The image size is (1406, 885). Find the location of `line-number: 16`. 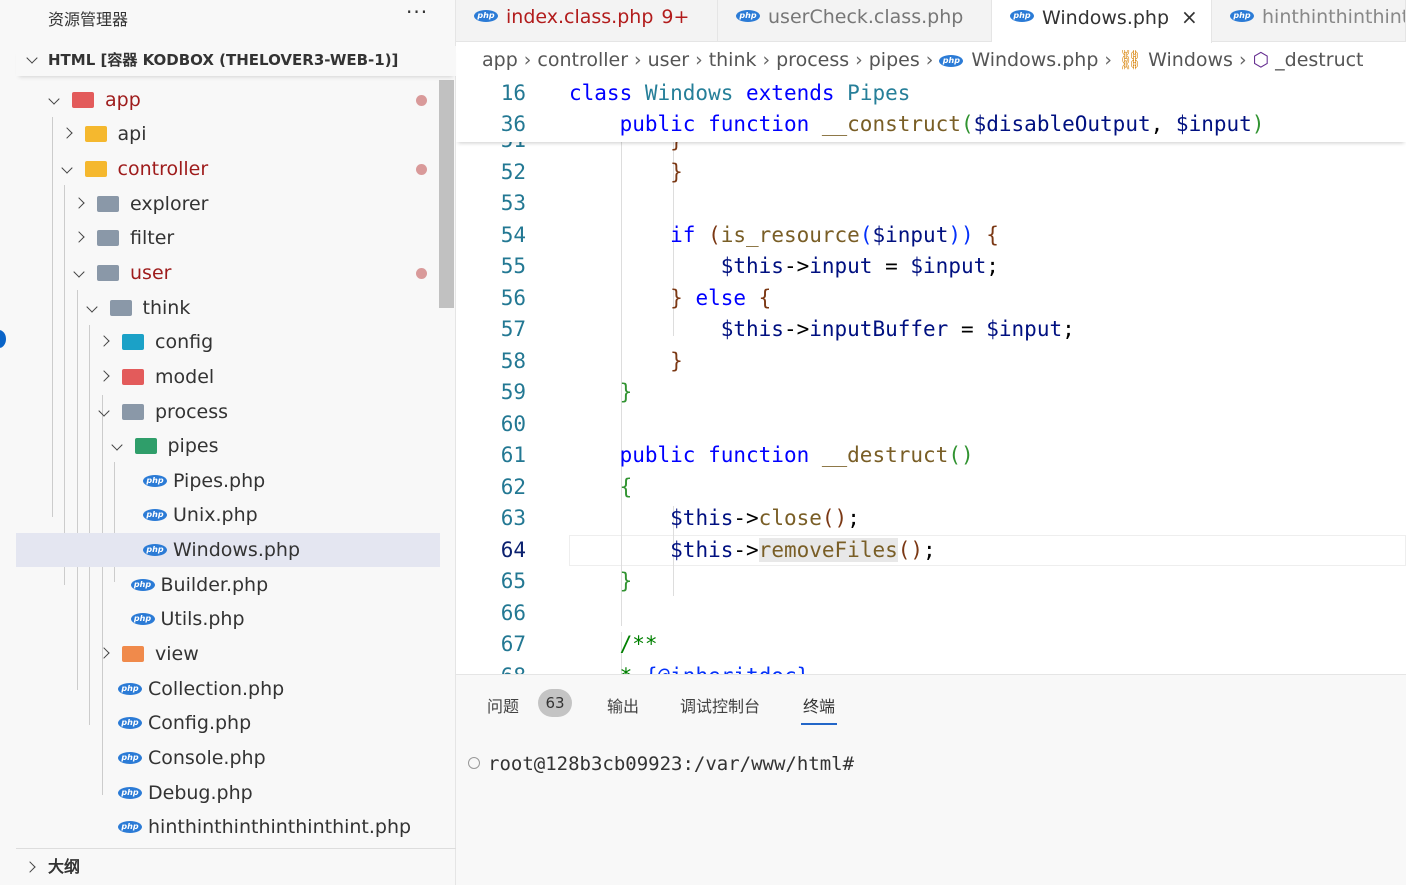

line-number: 16 is located at coordinates (513, 93).